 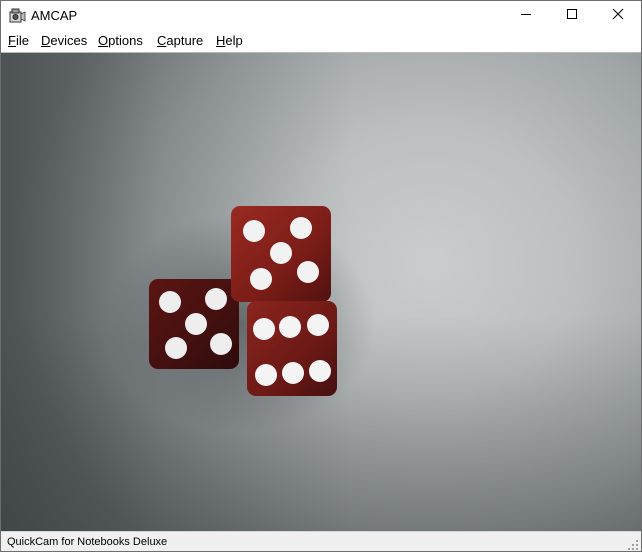 What do you see at coordinates (87, 542) in the screenshot?
I see `status-device-name: QuickCam for Notebooks Deluxe` at bounding box center [87, 542].